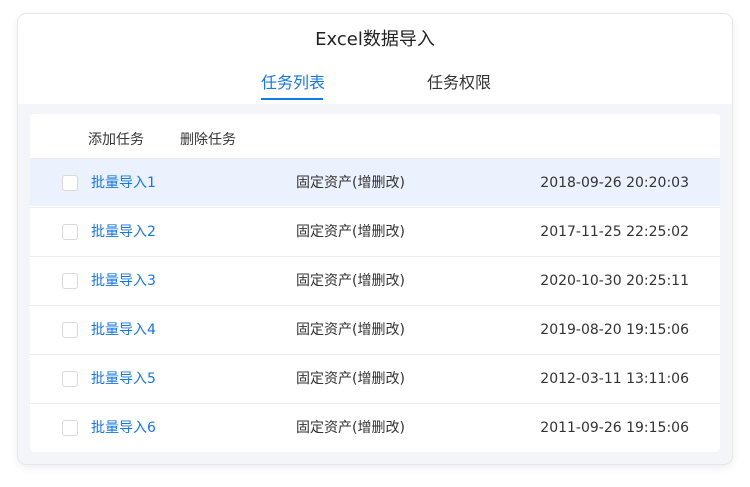  I want to click on task-time: 2019-08-20 19:15:06, so click(614, 330).